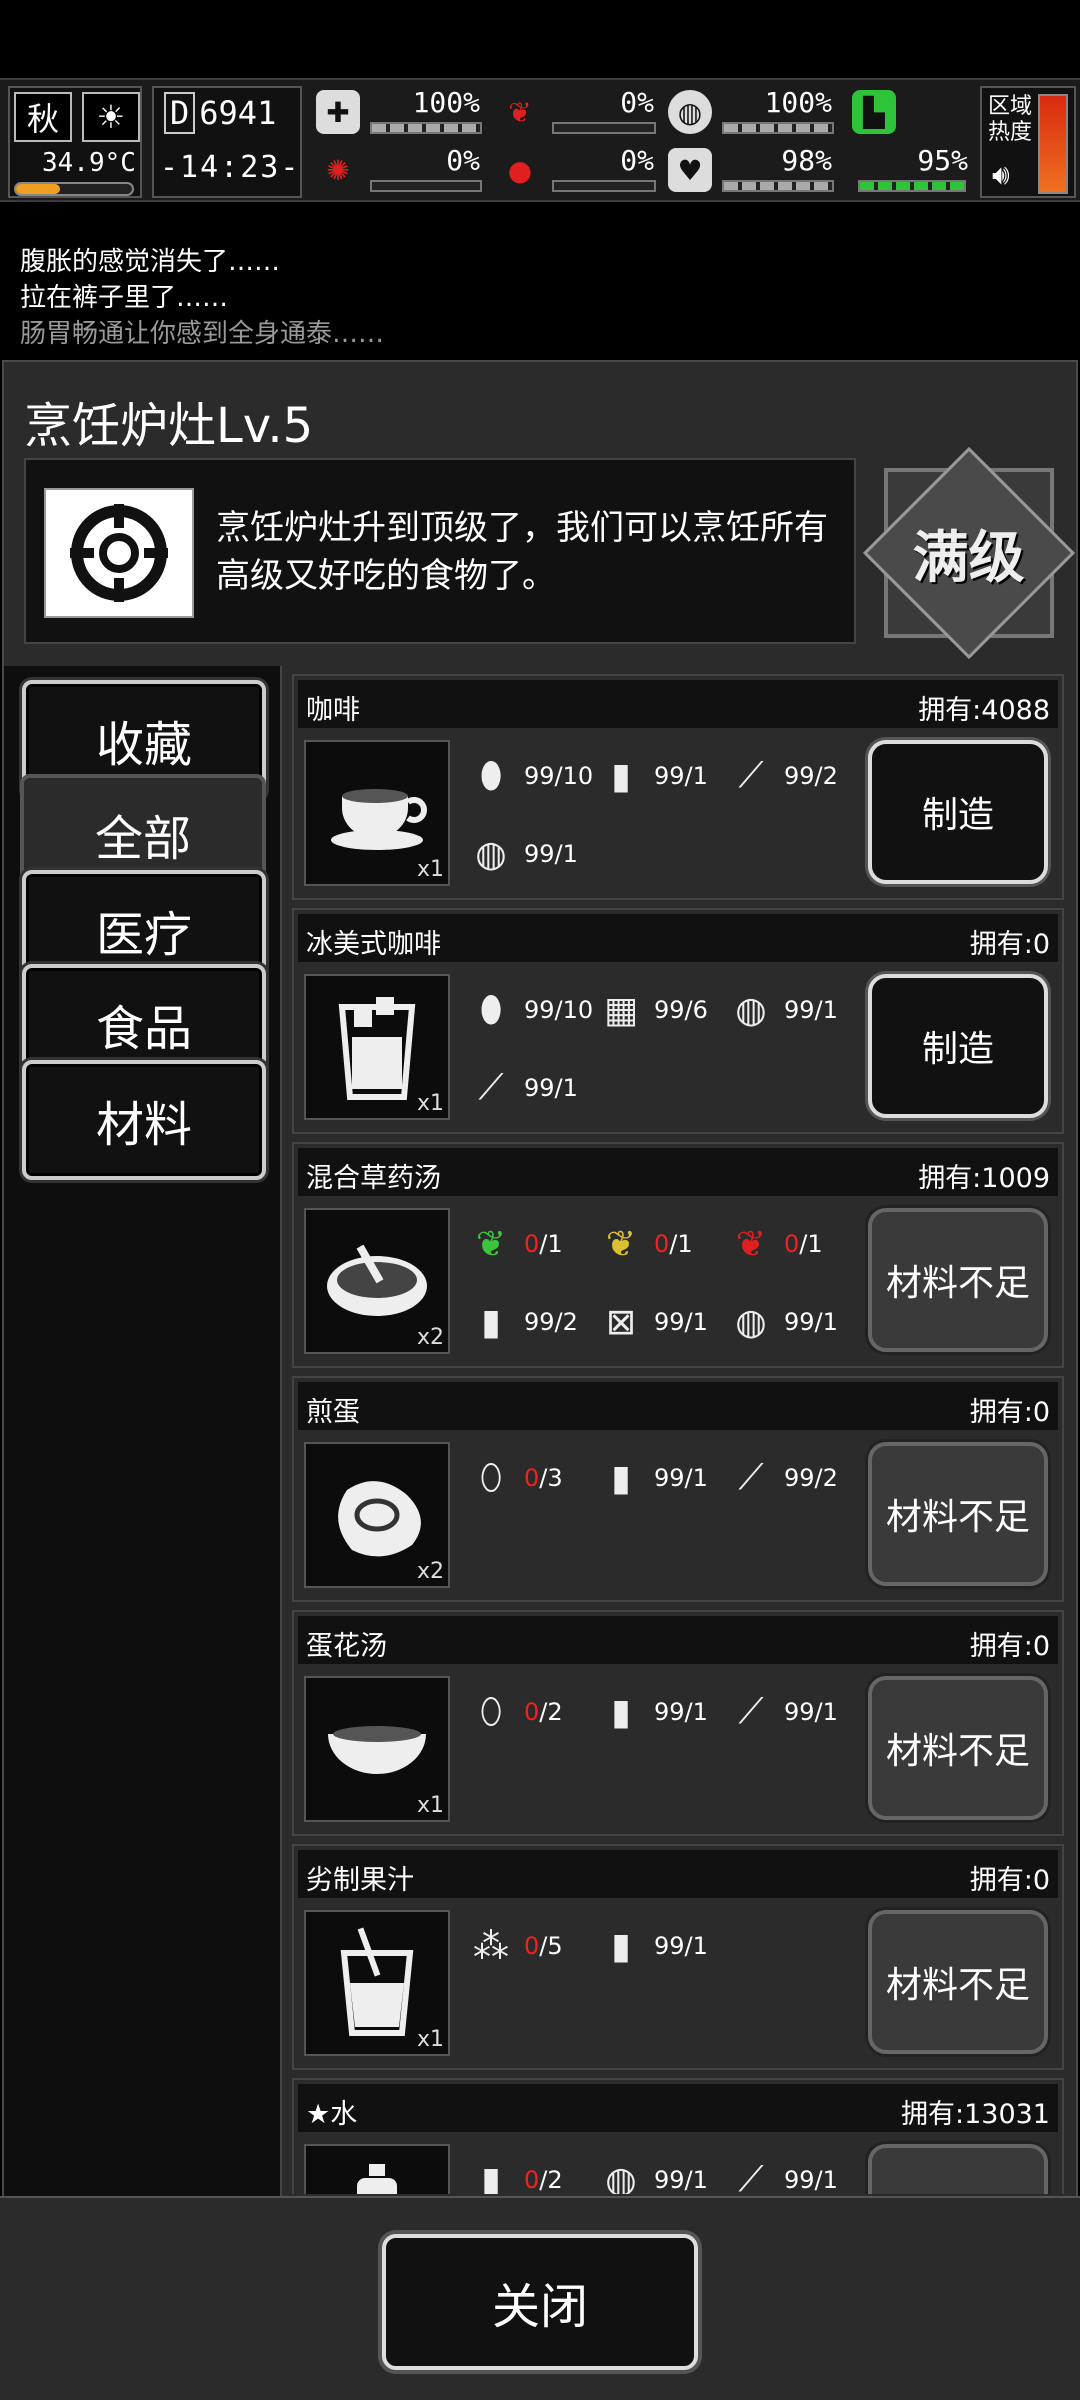 The width and height of the screenshot is (1080, 2400). Describe the element at coordinates (521, 1322) in the screenshot. I see `ingredient: ▮ 99/2` at that location.